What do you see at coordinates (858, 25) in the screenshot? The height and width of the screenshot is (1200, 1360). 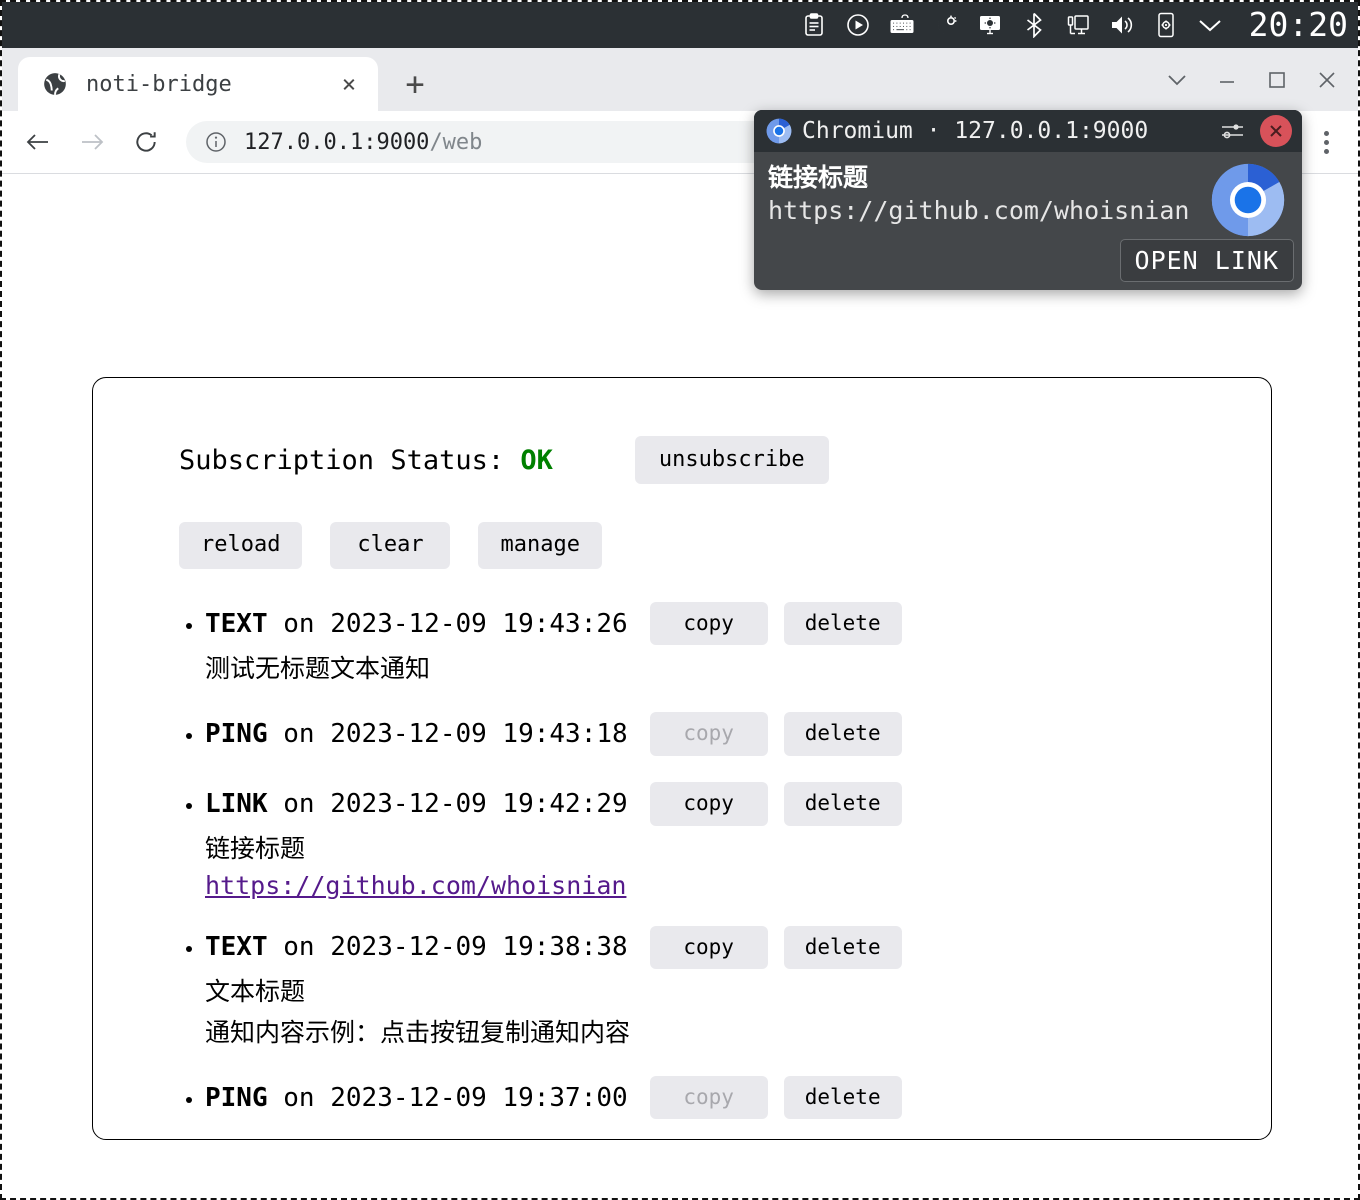 I see `media-play-icon` at bounding box center [858, 25].